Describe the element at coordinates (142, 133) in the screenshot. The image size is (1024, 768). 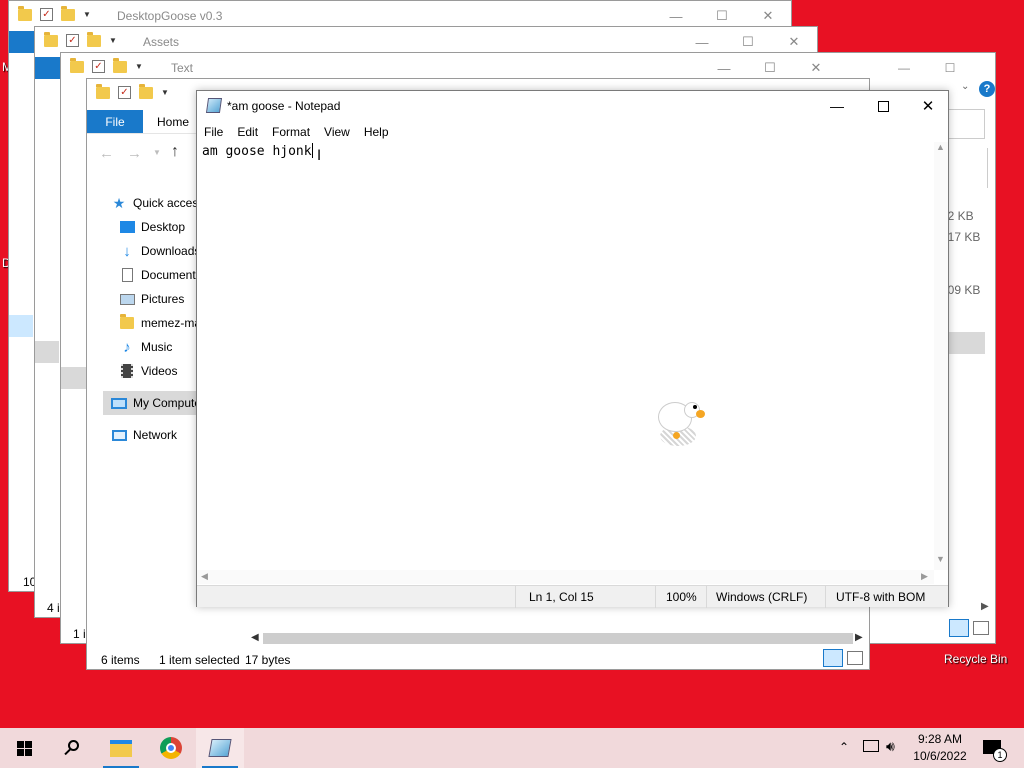
I see `ribbon-divider` at that location.